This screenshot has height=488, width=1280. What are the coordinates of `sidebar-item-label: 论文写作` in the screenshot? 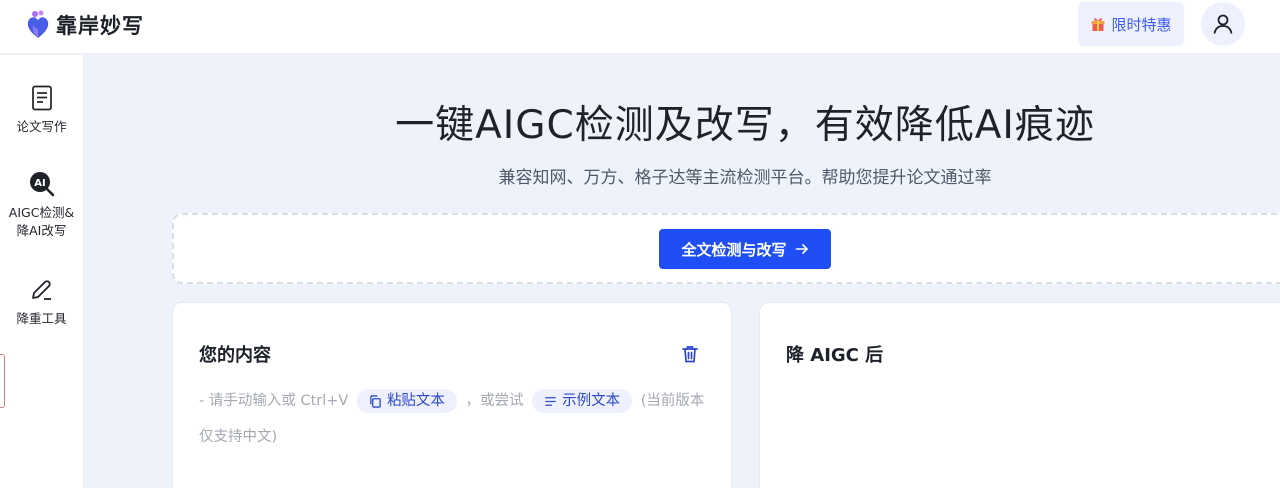 It's located at (41, 126).